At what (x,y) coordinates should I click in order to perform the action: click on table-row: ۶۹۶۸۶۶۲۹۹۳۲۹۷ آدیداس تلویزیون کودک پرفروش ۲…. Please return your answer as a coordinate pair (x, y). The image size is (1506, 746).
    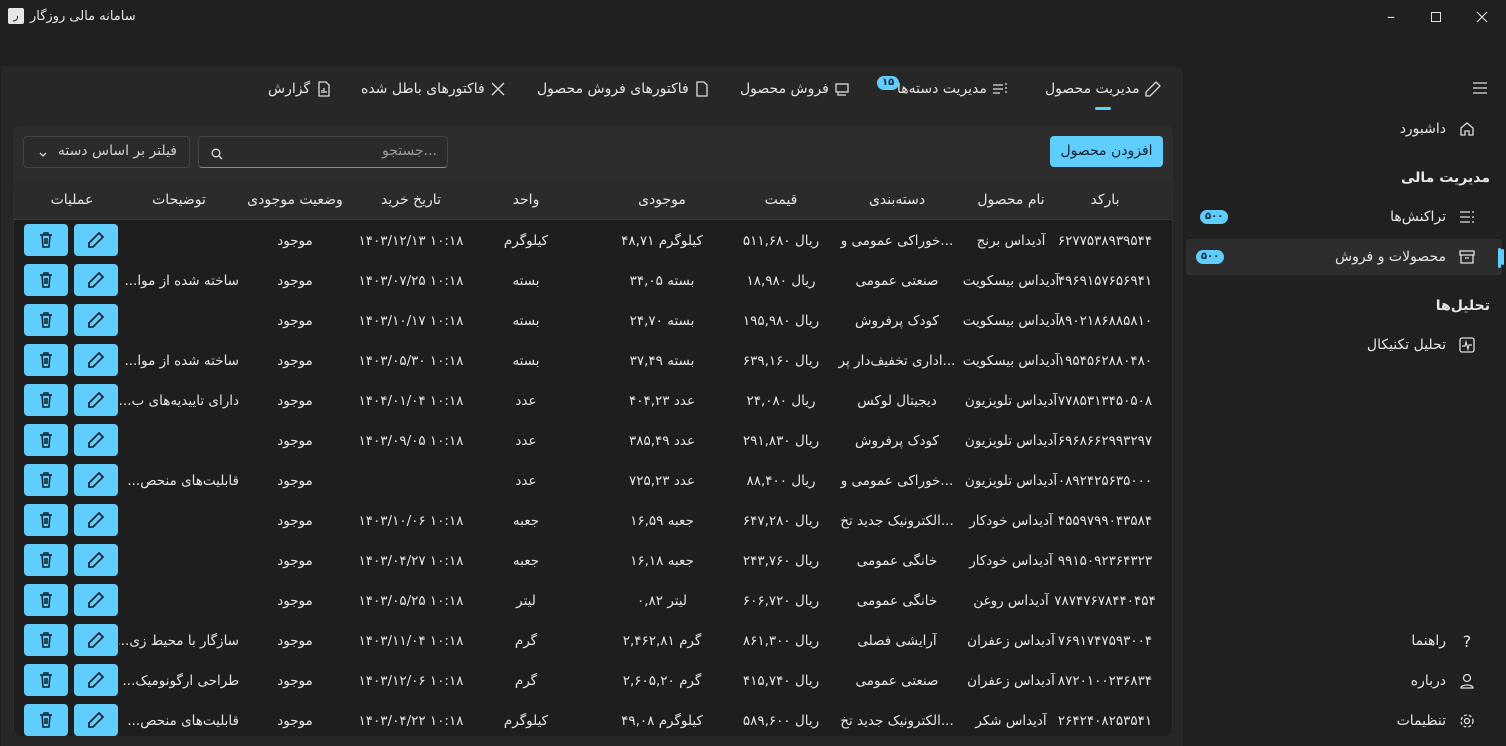
    Looking at the image, I should click on (593, 441).